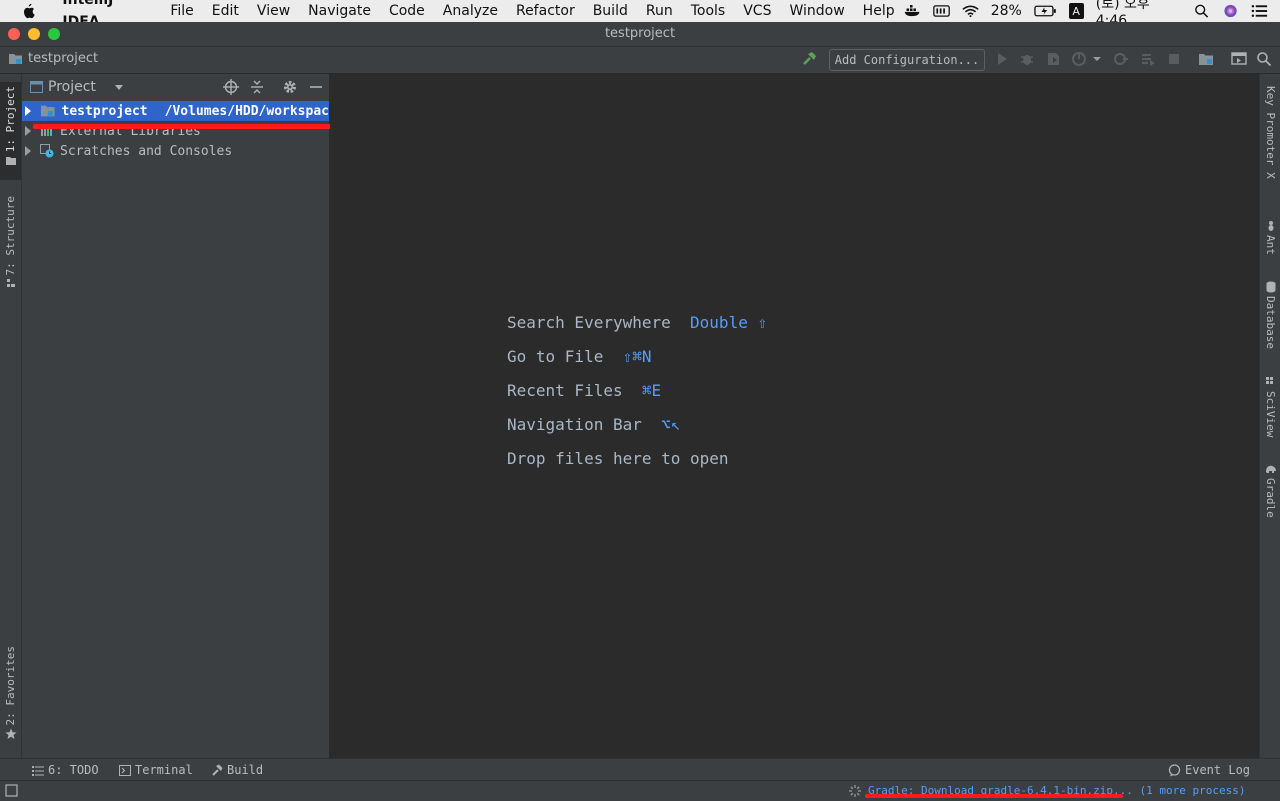  What do you see at coordinates (1270, 322) in the screenshot?
I see `tab-database-label: Database` at bounding box center [1270, 322].